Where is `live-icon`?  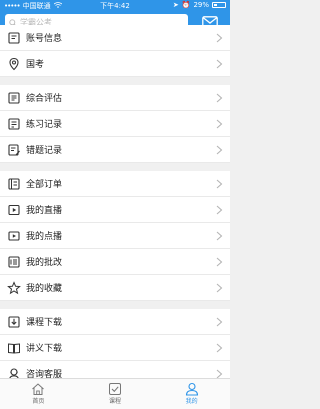 live-icon is located at coordinates (14, 210).